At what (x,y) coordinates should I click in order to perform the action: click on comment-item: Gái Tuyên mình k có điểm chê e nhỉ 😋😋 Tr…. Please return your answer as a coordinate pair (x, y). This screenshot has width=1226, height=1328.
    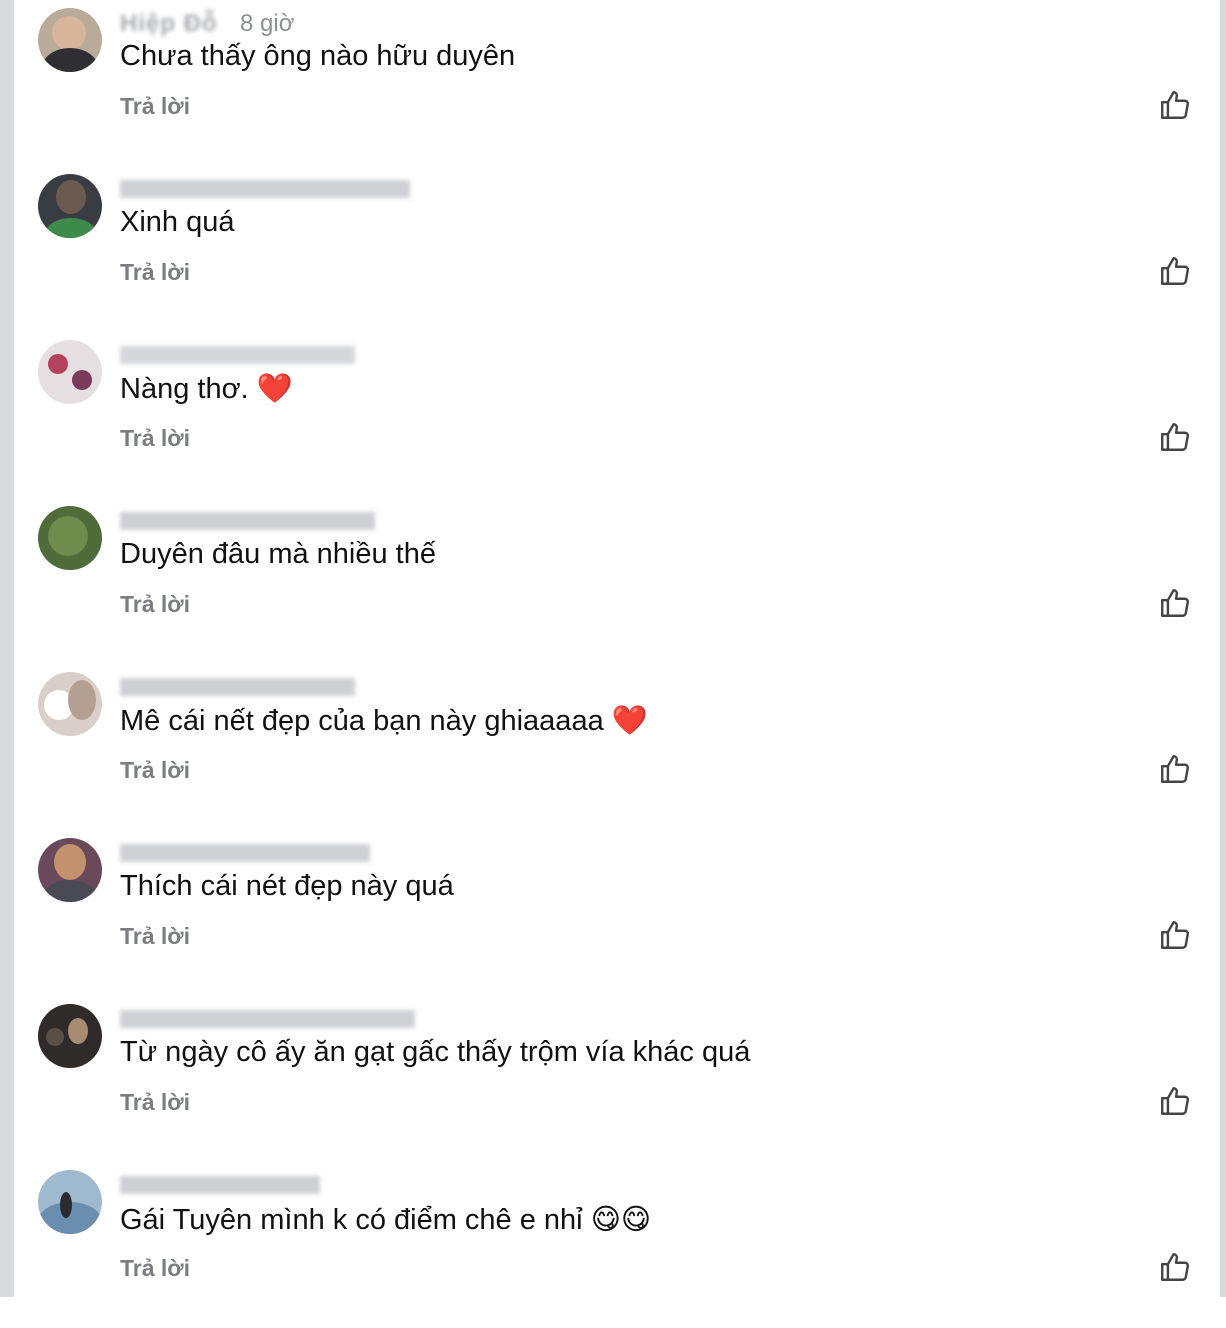
    Looking at the image, I should click on (613, 1245).